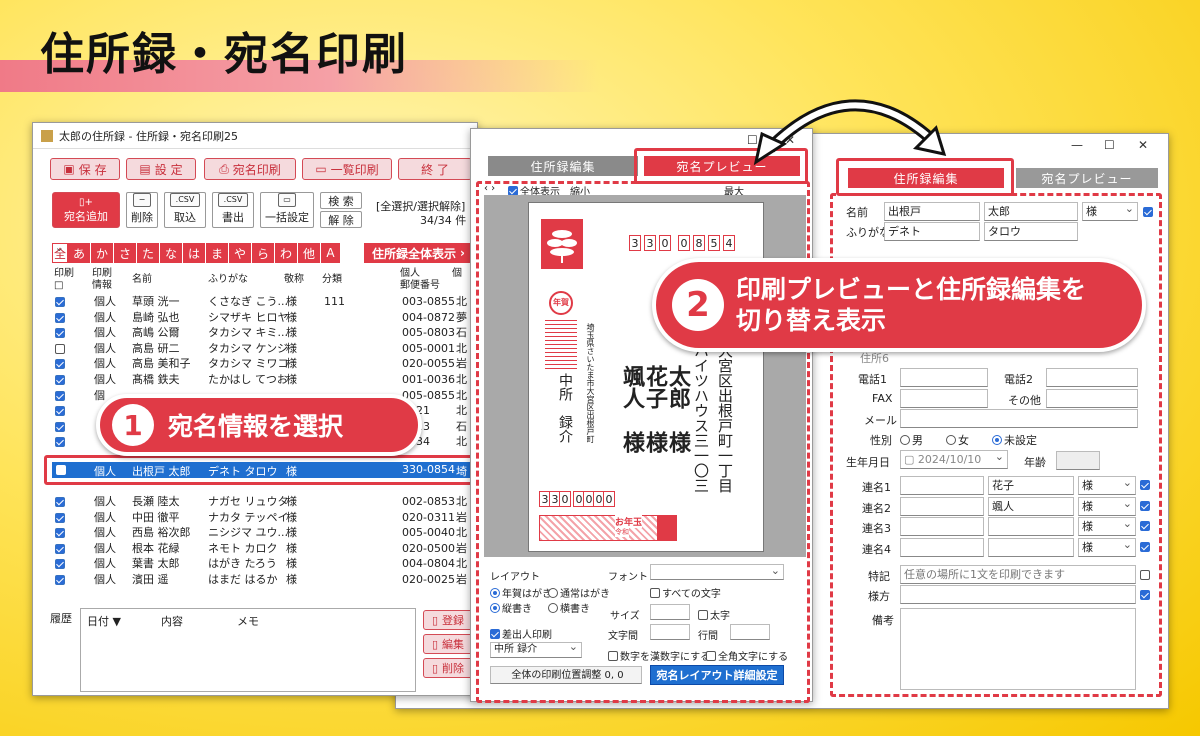  Describe the element at coordinates (104, 621) in the screenshot. I see `history-col-date: 日付 ▼` at that location.